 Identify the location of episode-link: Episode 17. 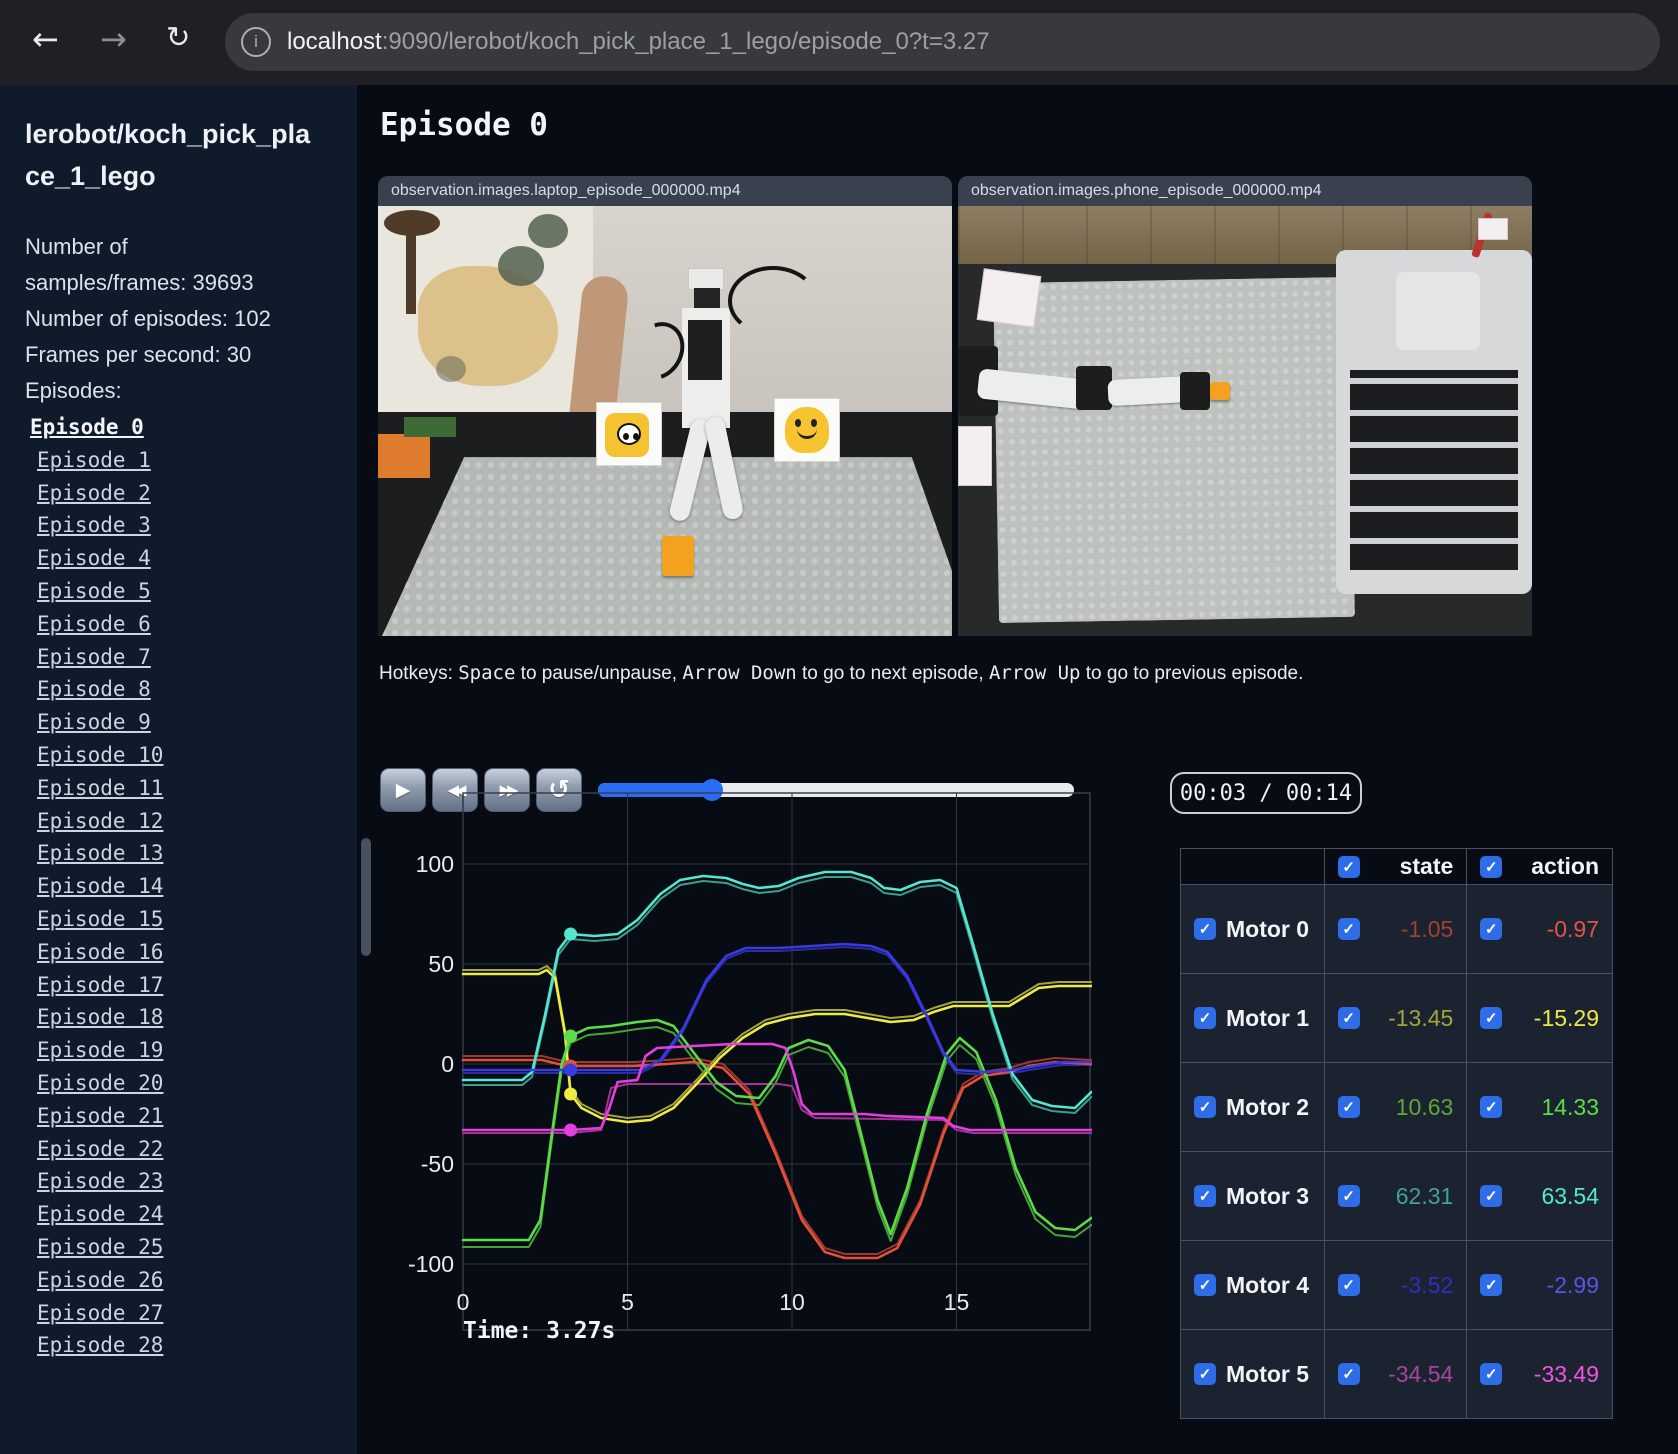
(197, 985).